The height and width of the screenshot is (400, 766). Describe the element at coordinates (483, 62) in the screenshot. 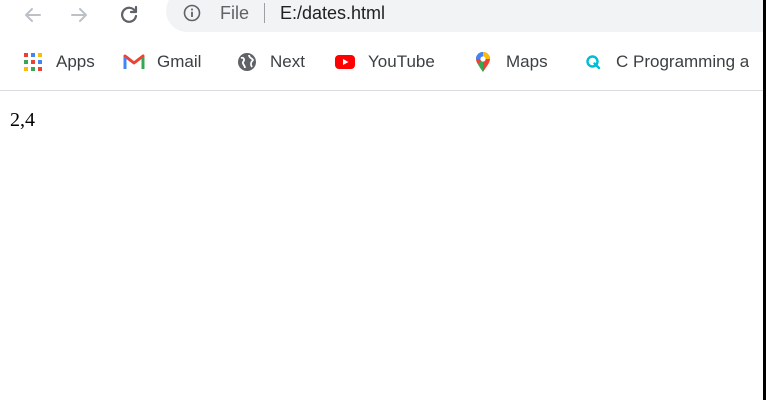

I see `maps-pin-icon` at that location.